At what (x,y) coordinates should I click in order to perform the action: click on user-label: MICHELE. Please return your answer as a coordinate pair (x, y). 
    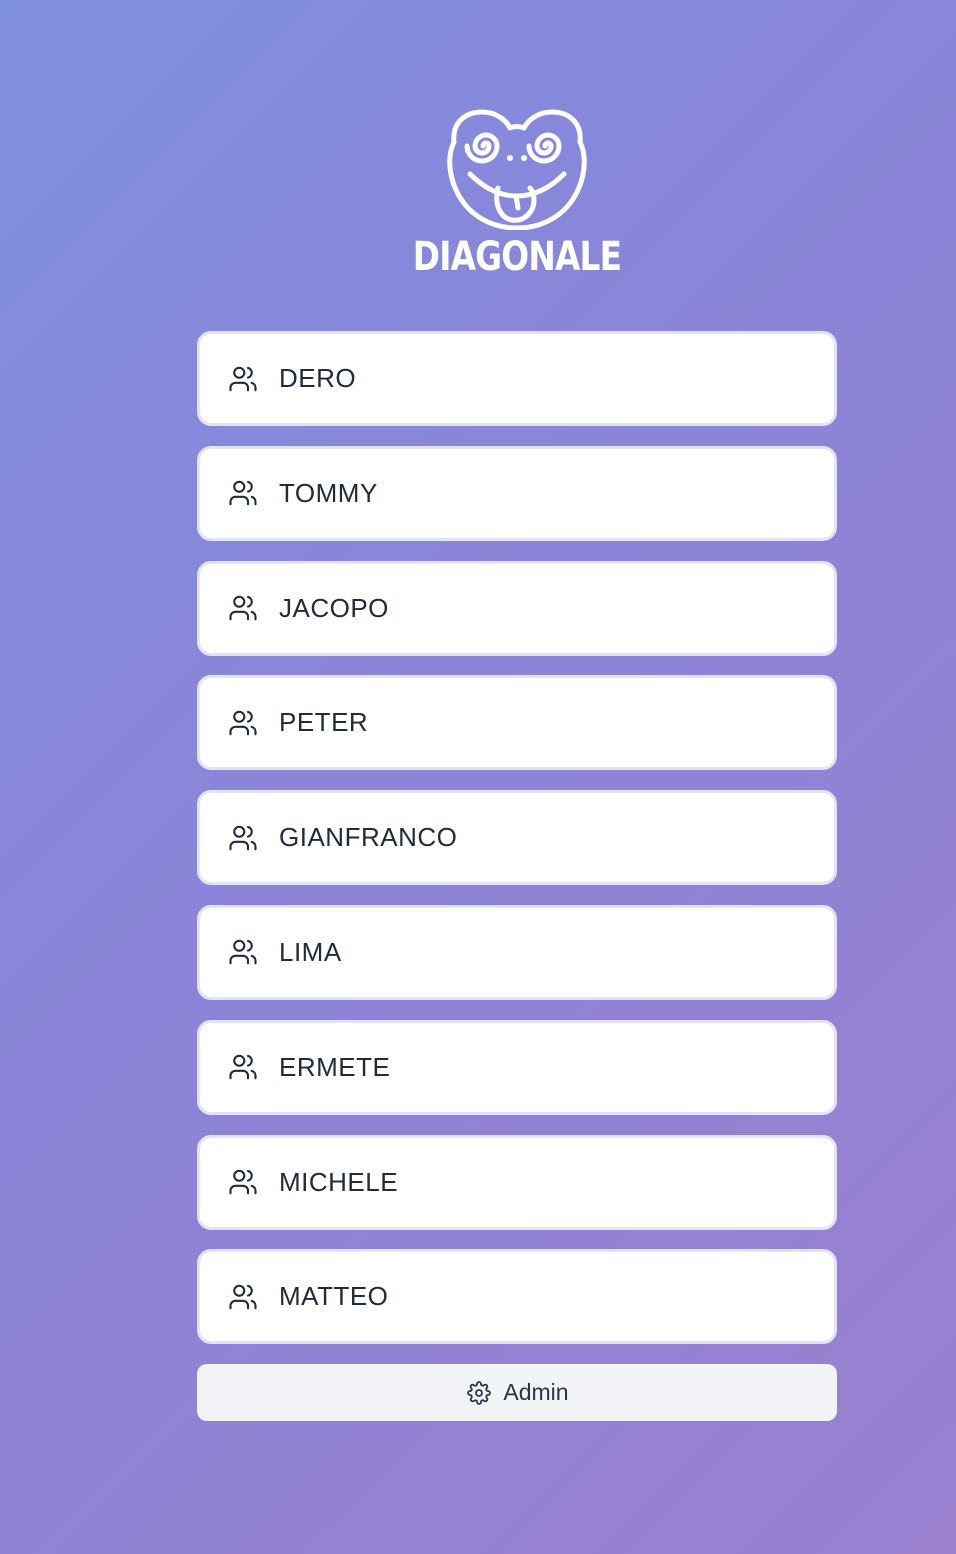
    Looking at the image, I should click on (339, 1181).